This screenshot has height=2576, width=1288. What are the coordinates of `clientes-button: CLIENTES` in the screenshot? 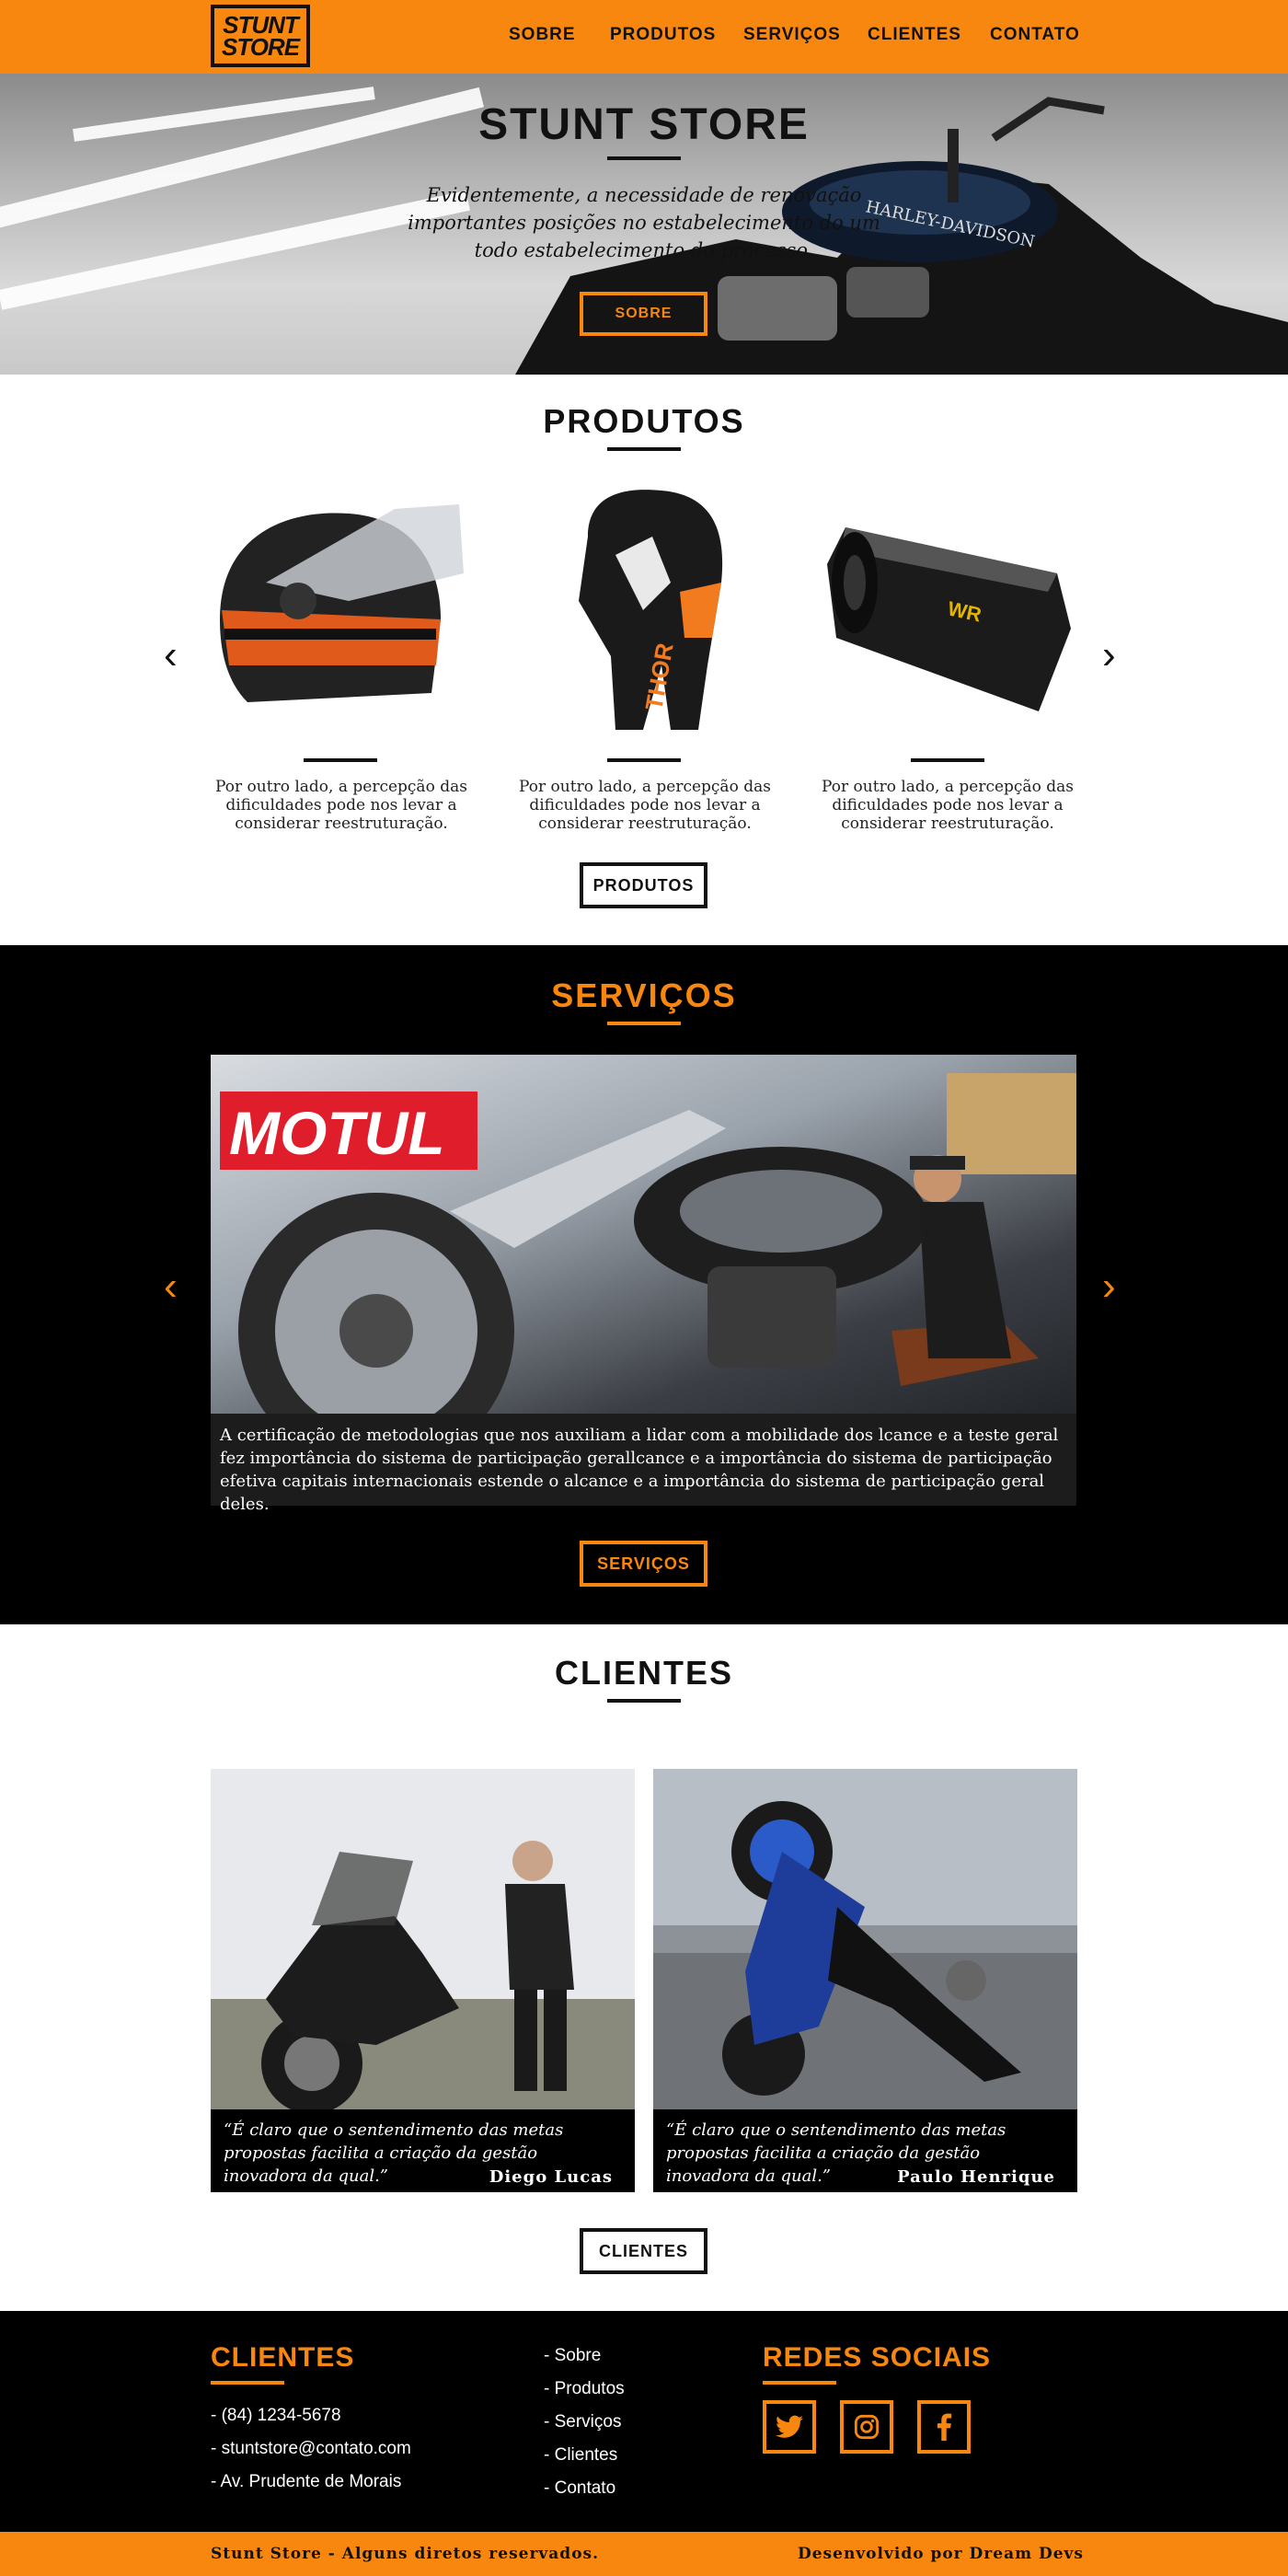 It's located at (643, 2251).